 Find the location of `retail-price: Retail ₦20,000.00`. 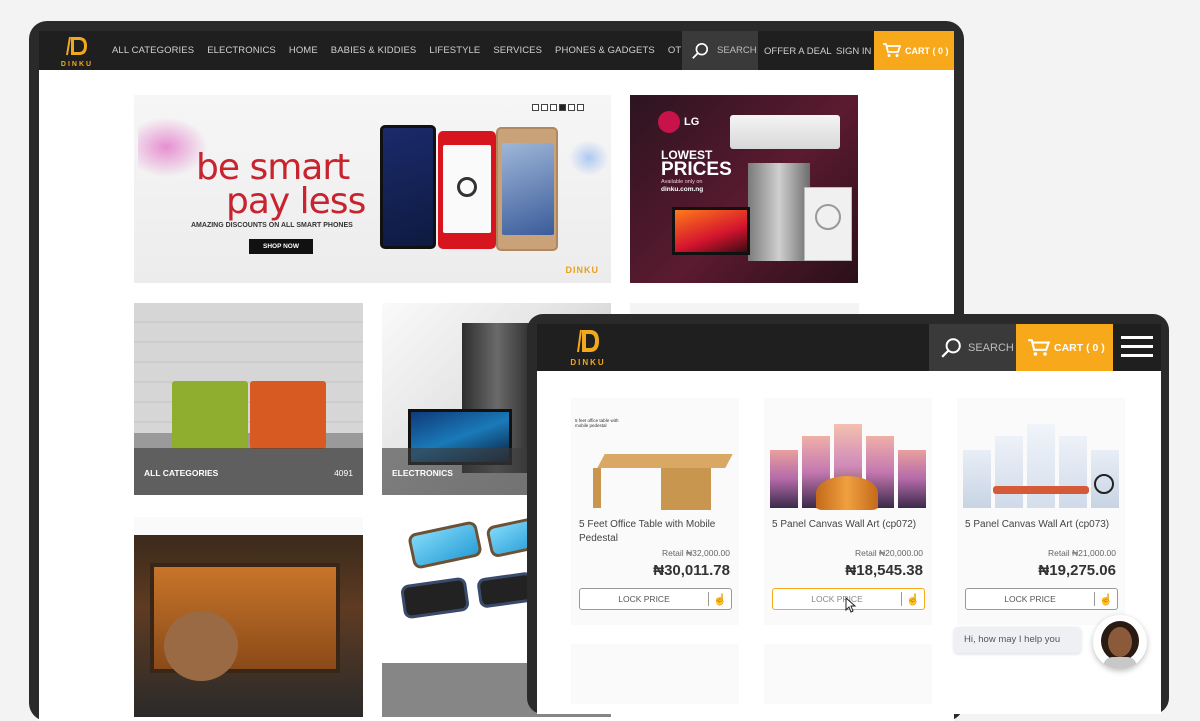

retail-price: Retail ₦20,000.00 is located at coordinates (888, 553).